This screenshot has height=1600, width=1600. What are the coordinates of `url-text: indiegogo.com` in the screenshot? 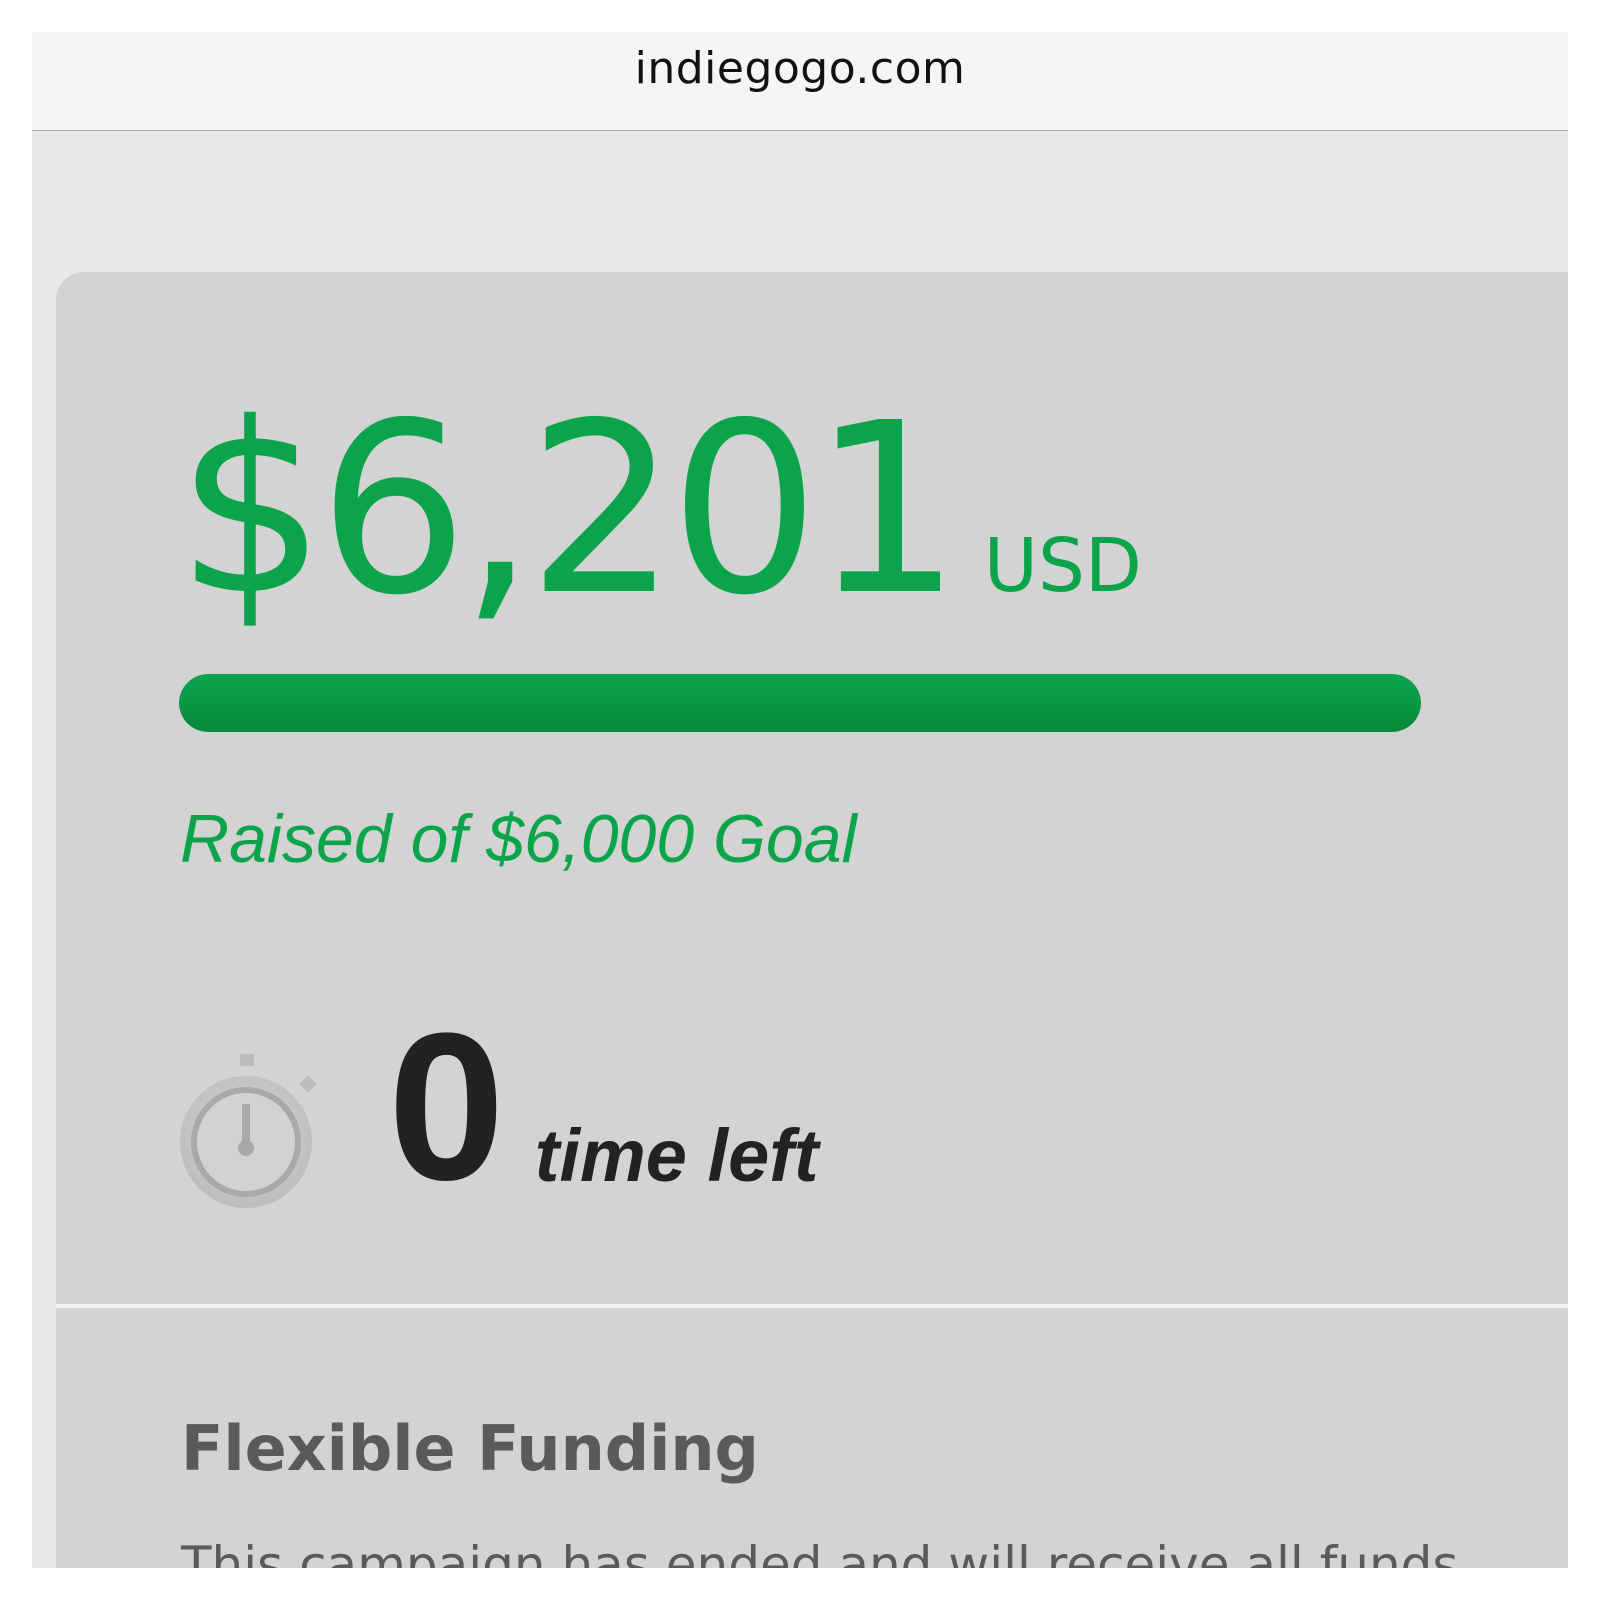 It's located at (800, 68).